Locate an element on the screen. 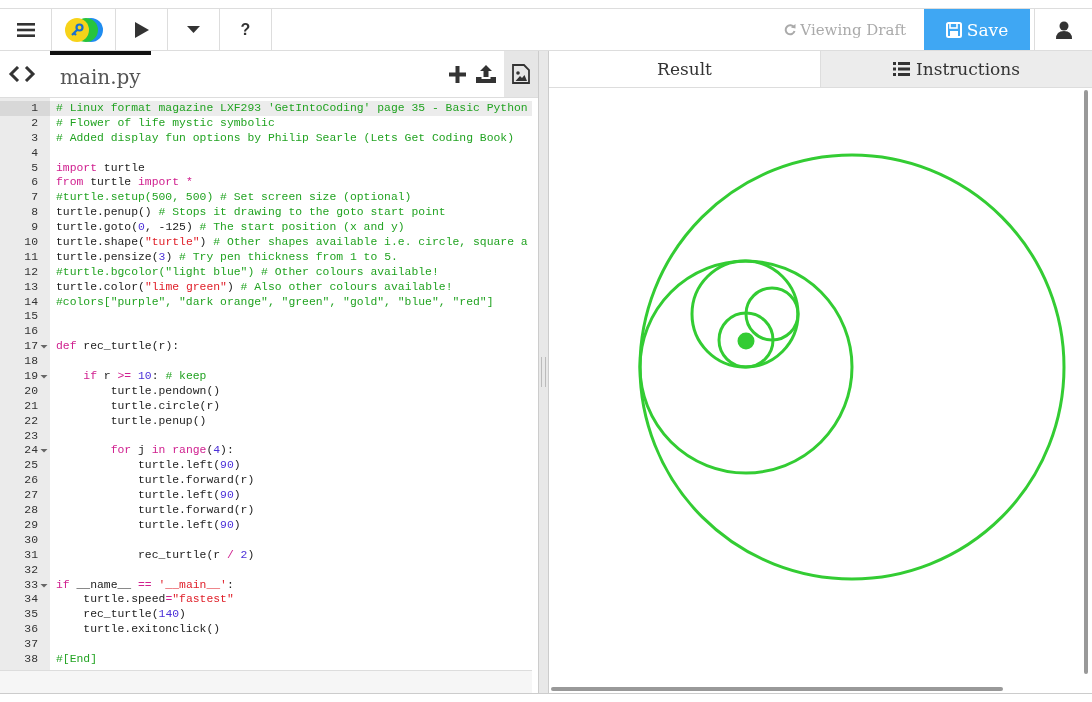 Image resolution: width=1092 pixels, height=702 pixels. code-line: turtle.pendown() is located at coordinates (165, 391).